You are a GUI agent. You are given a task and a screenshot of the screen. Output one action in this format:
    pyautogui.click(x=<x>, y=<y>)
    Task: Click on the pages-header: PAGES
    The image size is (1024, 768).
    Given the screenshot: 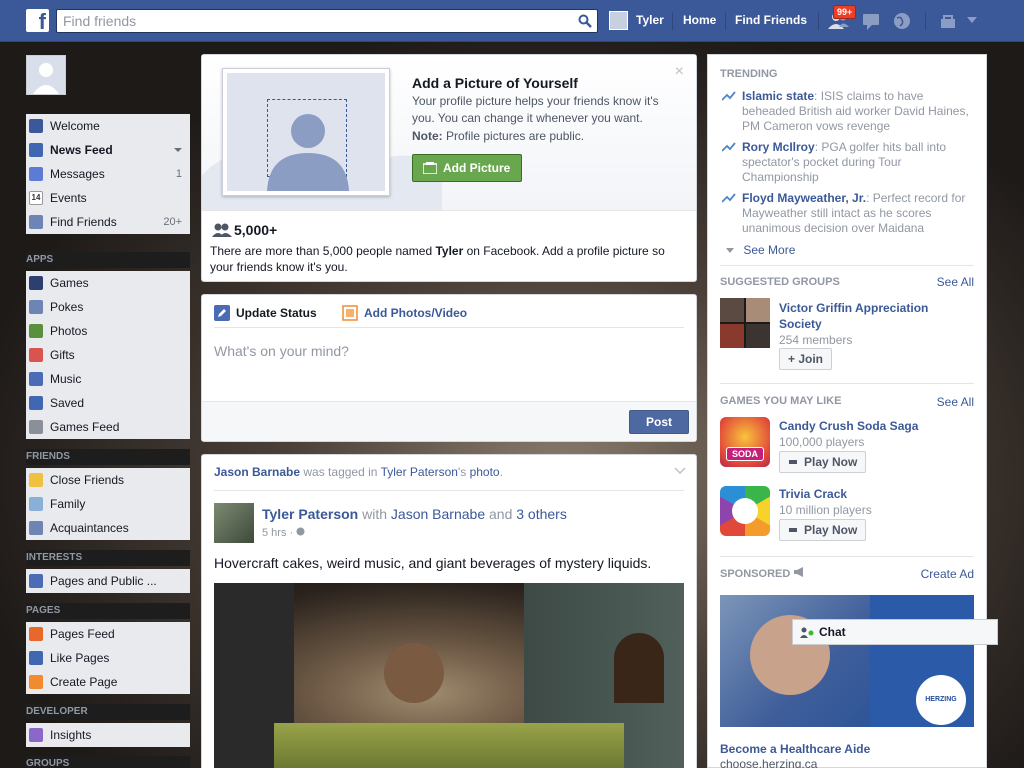 What is the action you would take?
    pyautogui.click(x=108, y=611)
    